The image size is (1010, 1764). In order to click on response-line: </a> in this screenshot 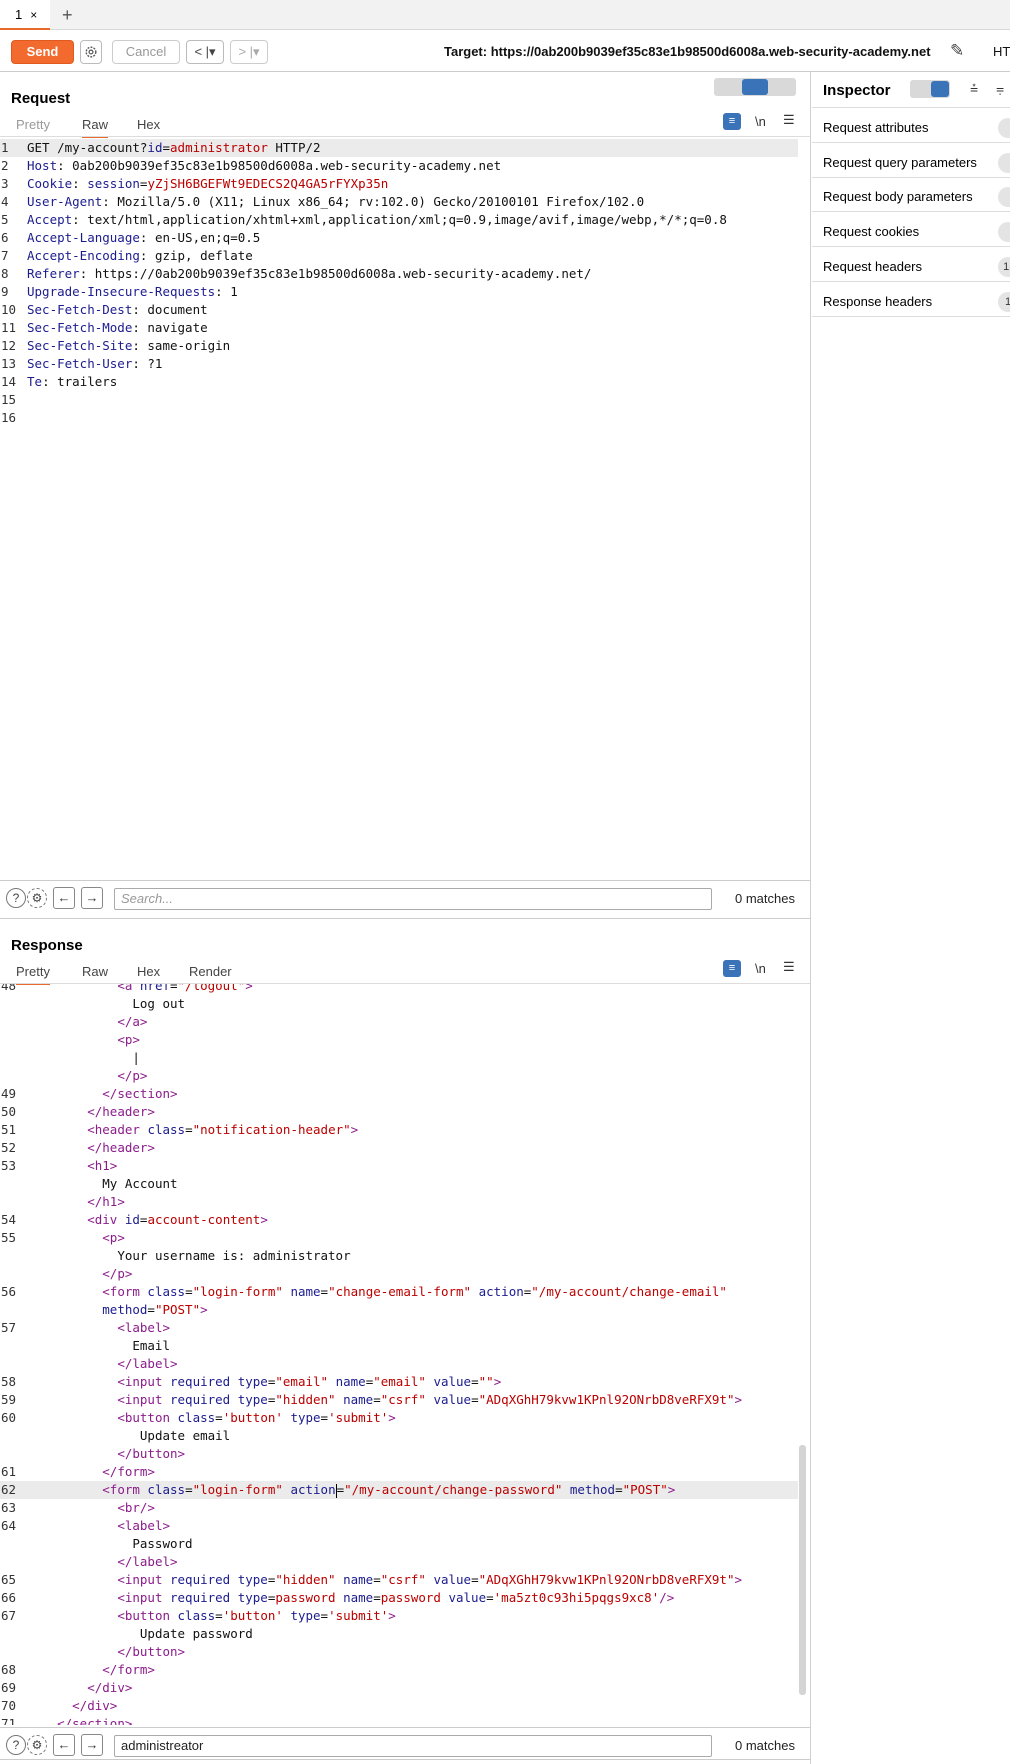, I will do `click(399, 1022)`.